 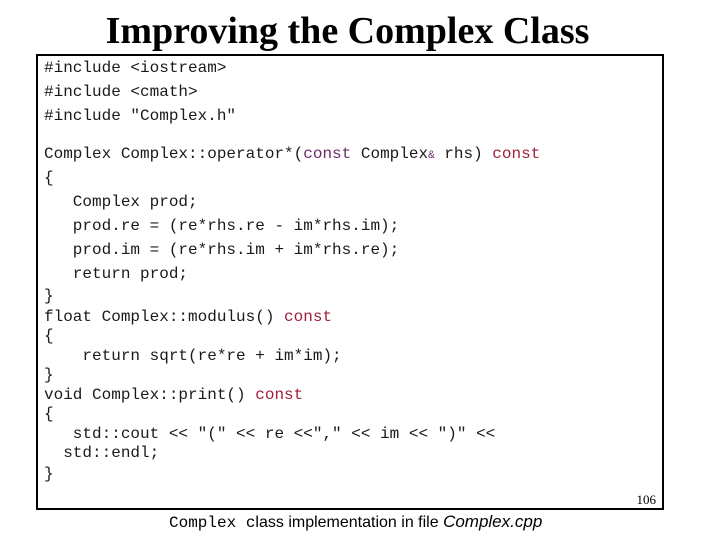 What do you see at coordinates (193, 356) in the screenshot?
I see `code-line: return sqrt(re*re + im*im);` at bounding box center [193, 356].